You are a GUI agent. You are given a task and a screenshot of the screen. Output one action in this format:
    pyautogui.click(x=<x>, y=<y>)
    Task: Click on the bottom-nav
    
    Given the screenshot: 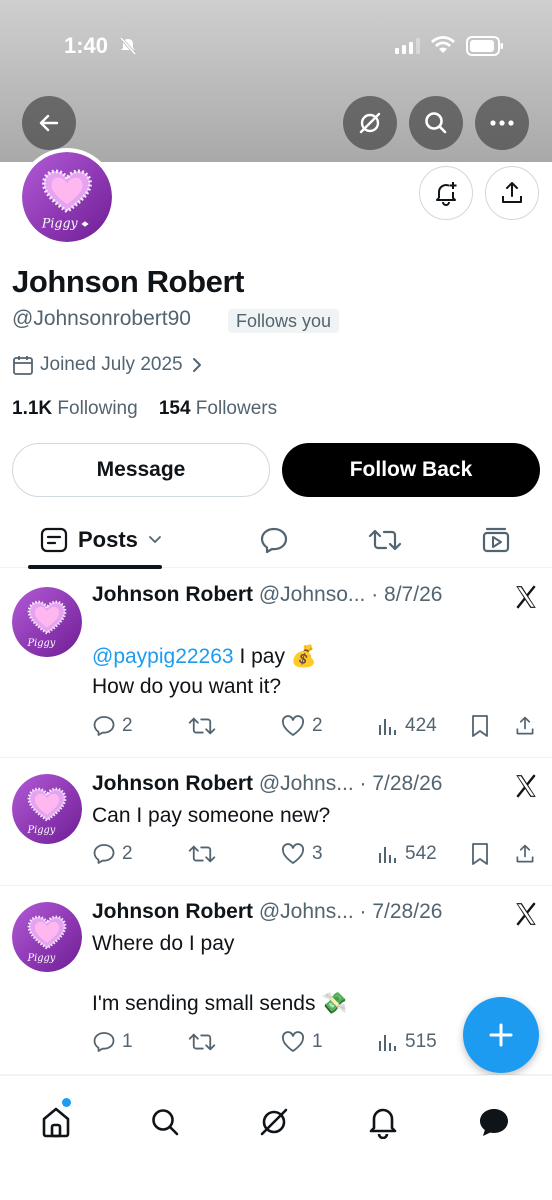 What is the action you would take?
    pyautogui.click(x=276, y=1137)
    